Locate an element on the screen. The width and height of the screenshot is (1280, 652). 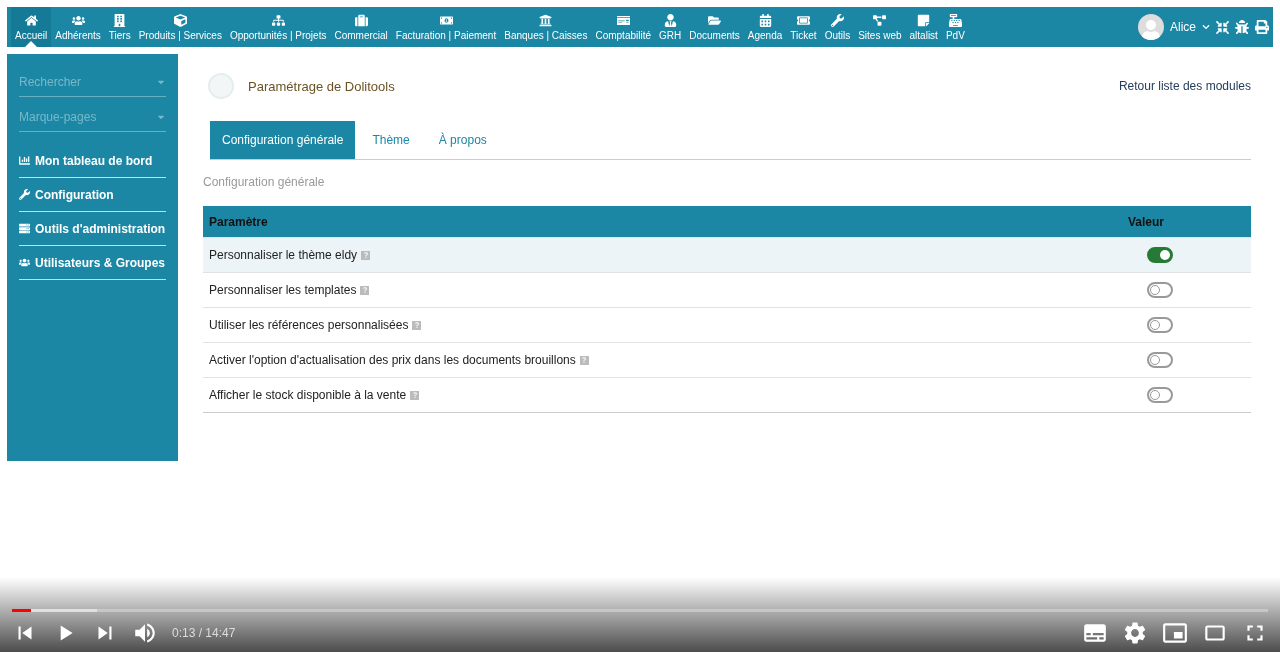
folder-icon is located at coordinates (715, 20).